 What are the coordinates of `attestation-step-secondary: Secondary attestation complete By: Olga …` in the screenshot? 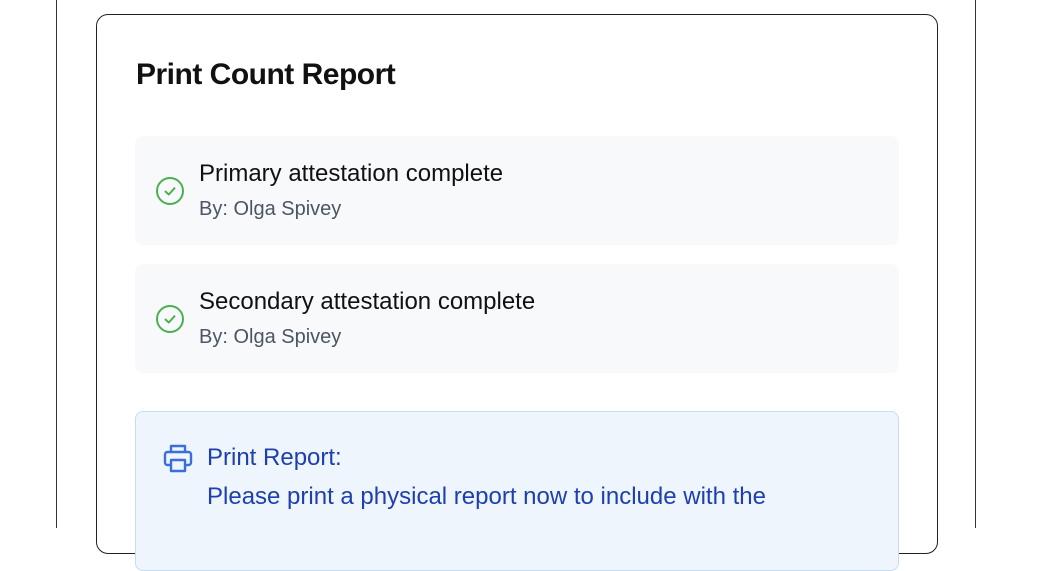 It's located at (517, 318).